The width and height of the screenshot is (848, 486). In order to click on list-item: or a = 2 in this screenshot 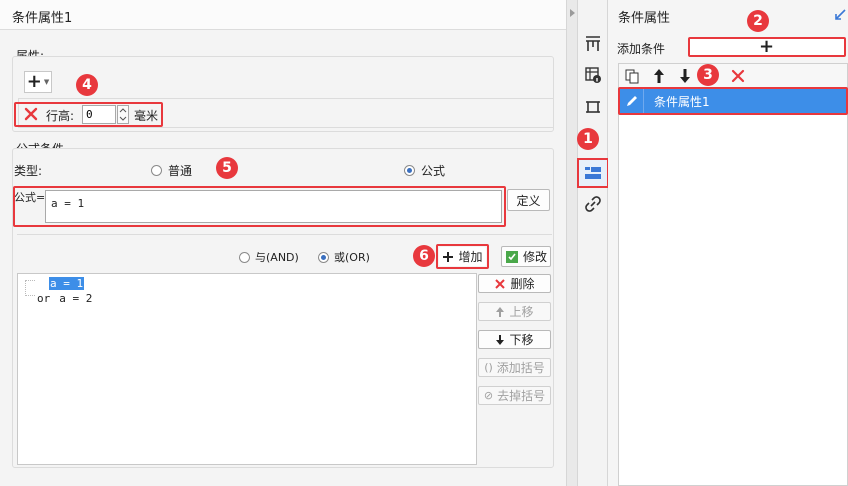, I will do `click(64, 298)`.